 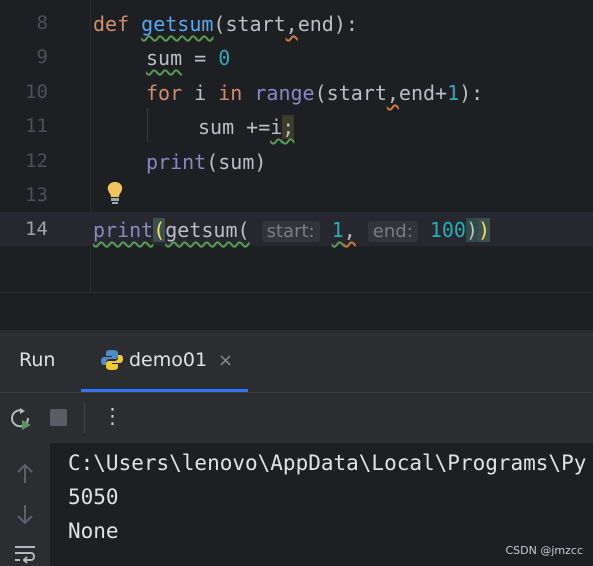 I want to click on console-line: 5050, so click(x=93, y=497).